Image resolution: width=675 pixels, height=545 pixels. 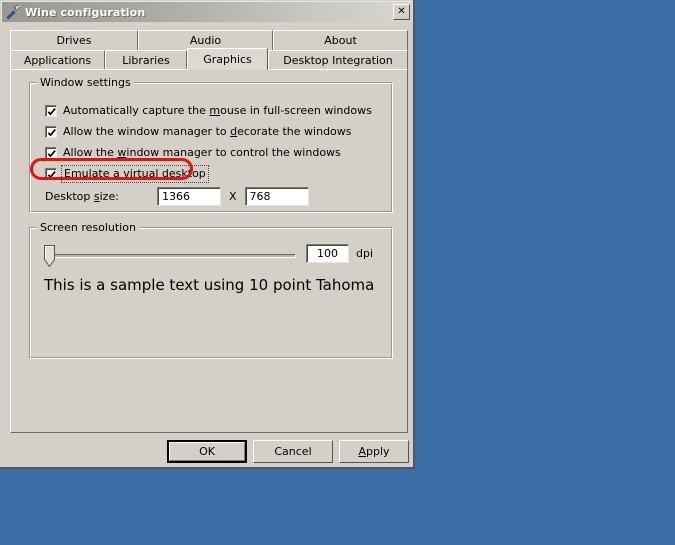 I want to click on screen-resolution-group: Screen resolution 100 dpi This is a samp, so click(x=211, y=290).